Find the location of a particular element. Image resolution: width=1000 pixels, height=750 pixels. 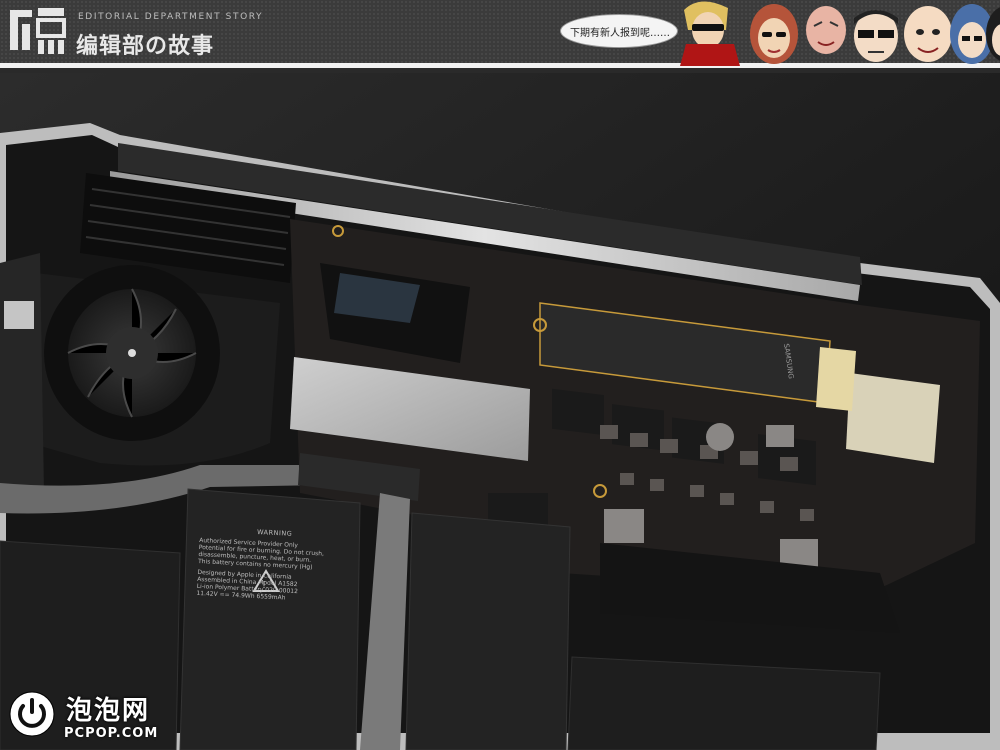

watermark-name: 泡泡网 is located at coordinates (108, 711).